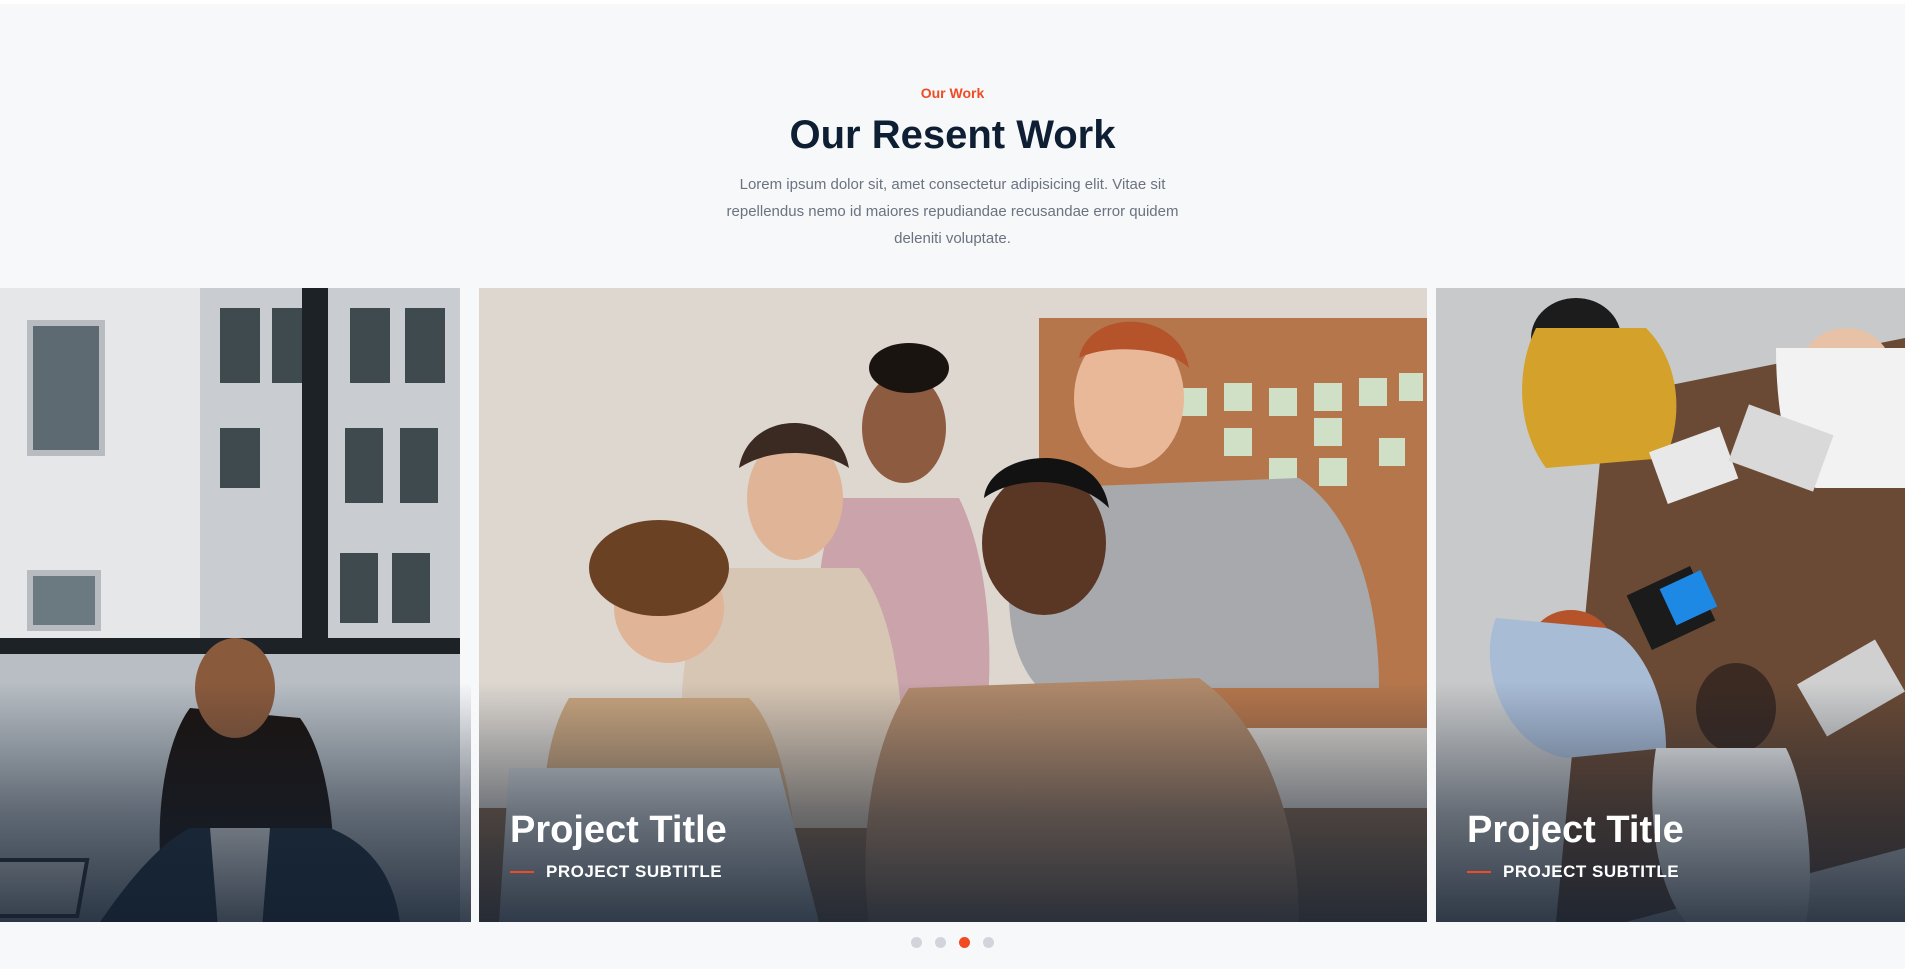 The image size is (1905, 969). I want to click on slide-1-shade, so click(235, 802).